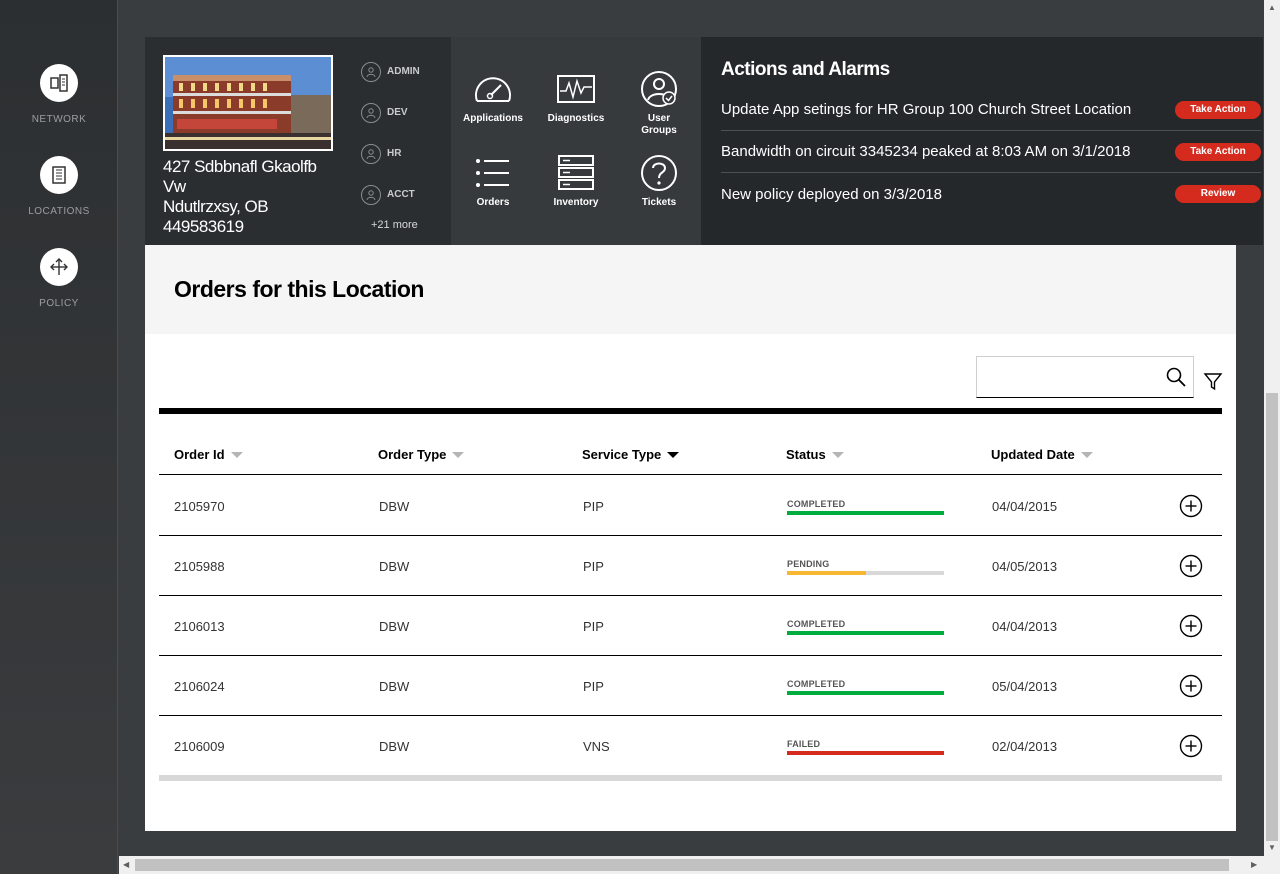 This screenshot has height=874, width=1280. I want to click on group-label: DEV, so click(397, 112).